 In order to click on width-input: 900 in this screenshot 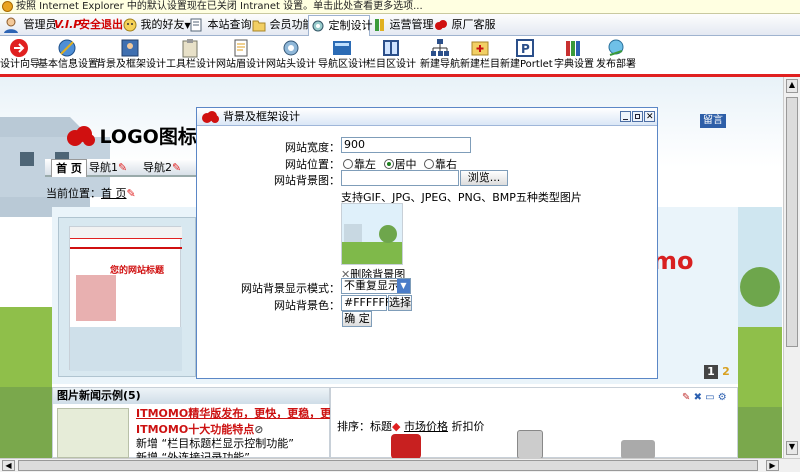, I will do `click(406, 145)`.